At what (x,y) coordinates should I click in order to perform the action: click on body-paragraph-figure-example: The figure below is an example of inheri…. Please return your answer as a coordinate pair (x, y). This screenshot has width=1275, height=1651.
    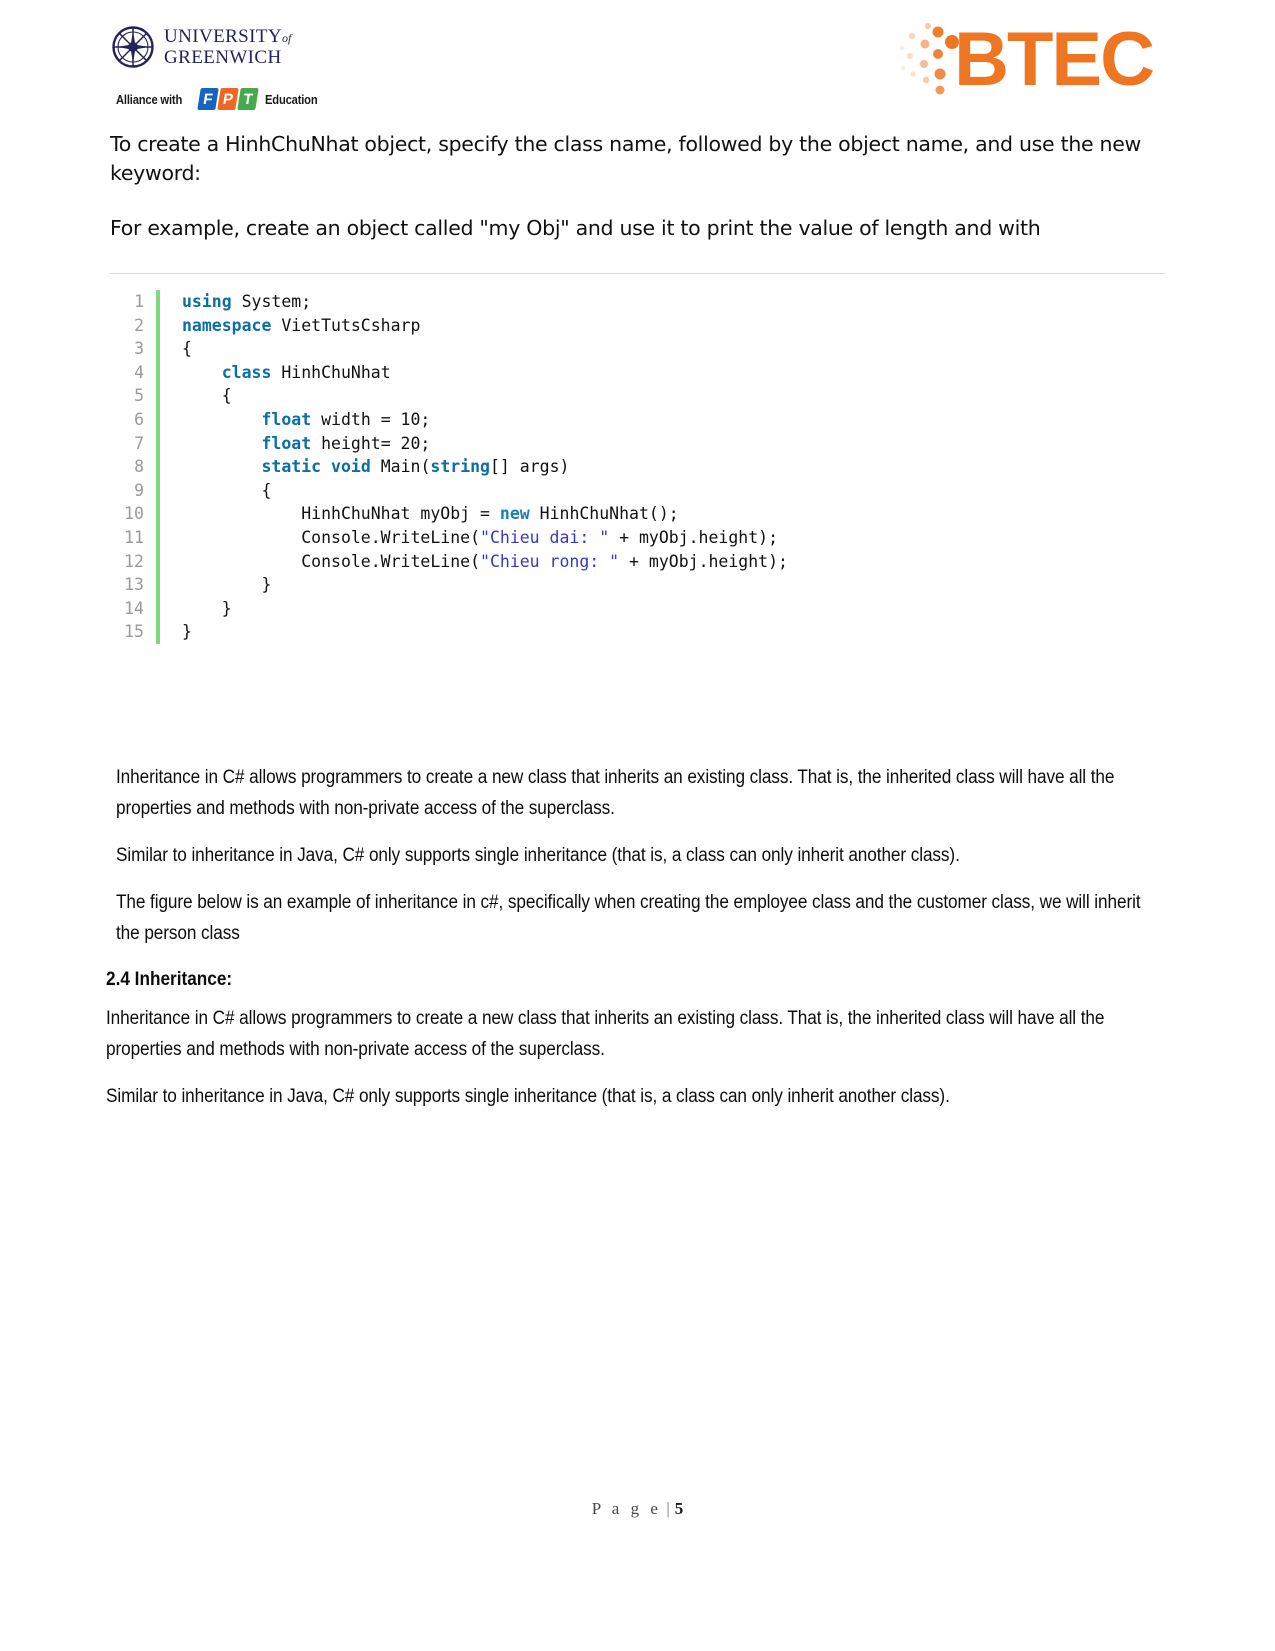
    Looking at the image, I should click on (628, 917).